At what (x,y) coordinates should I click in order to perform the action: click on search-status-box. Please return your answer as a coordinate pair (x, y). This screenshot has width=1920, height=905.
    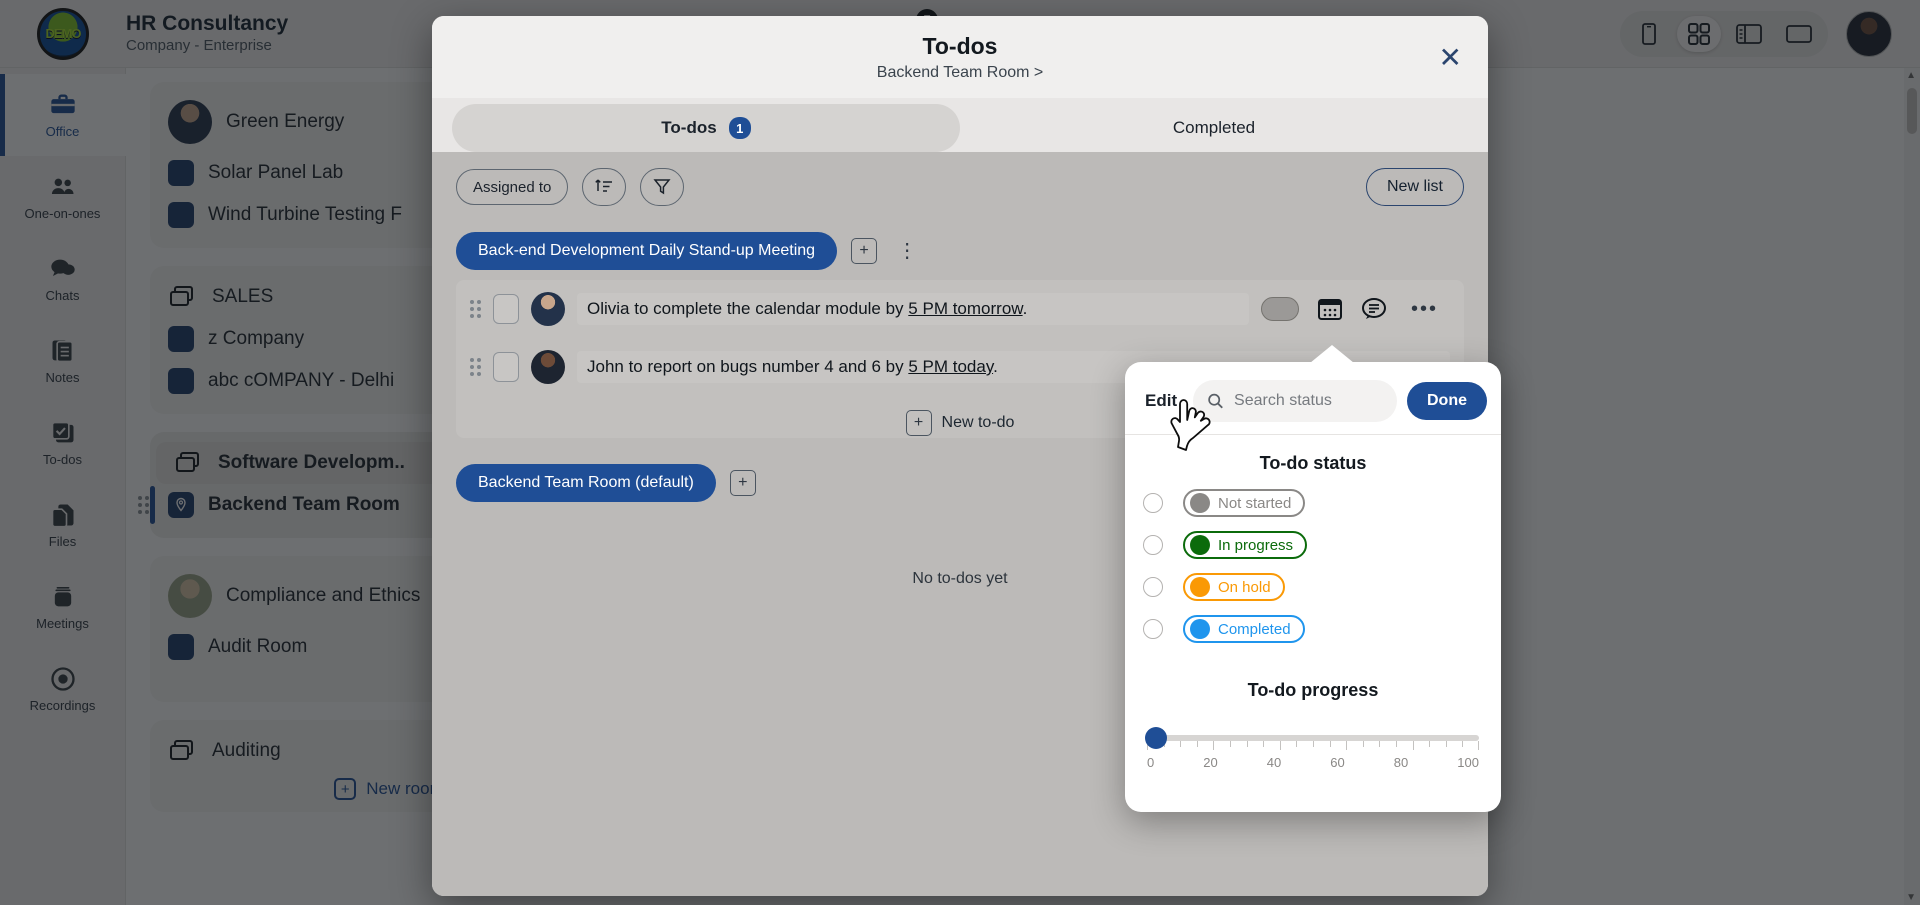
    Looking at the image, I should click on (1295, 401).